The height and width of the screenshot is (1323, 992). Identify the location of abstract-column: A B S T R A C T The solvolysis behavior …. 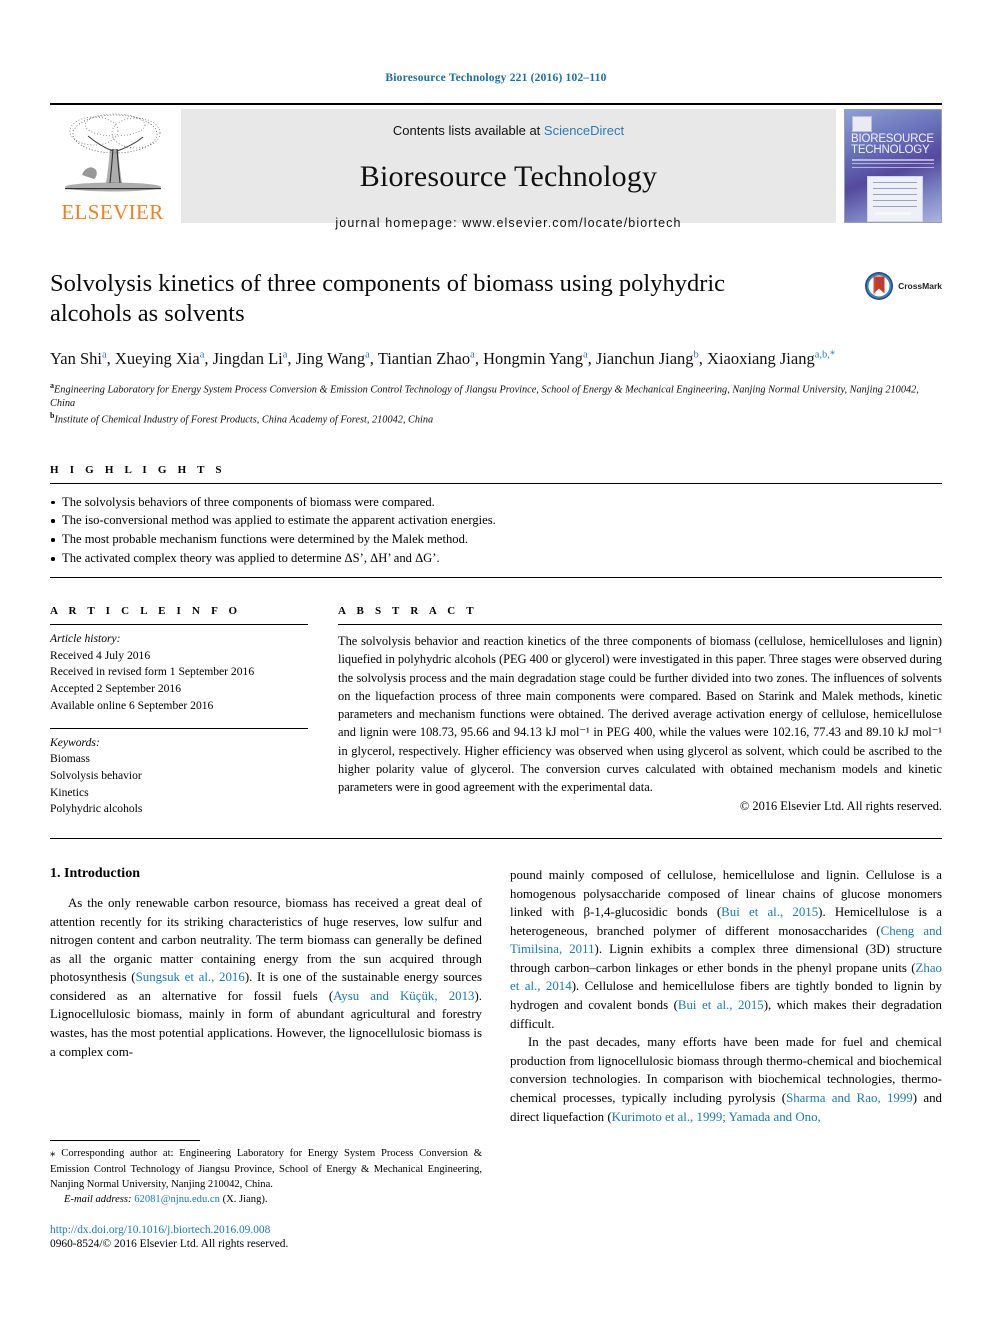
(640, 711).